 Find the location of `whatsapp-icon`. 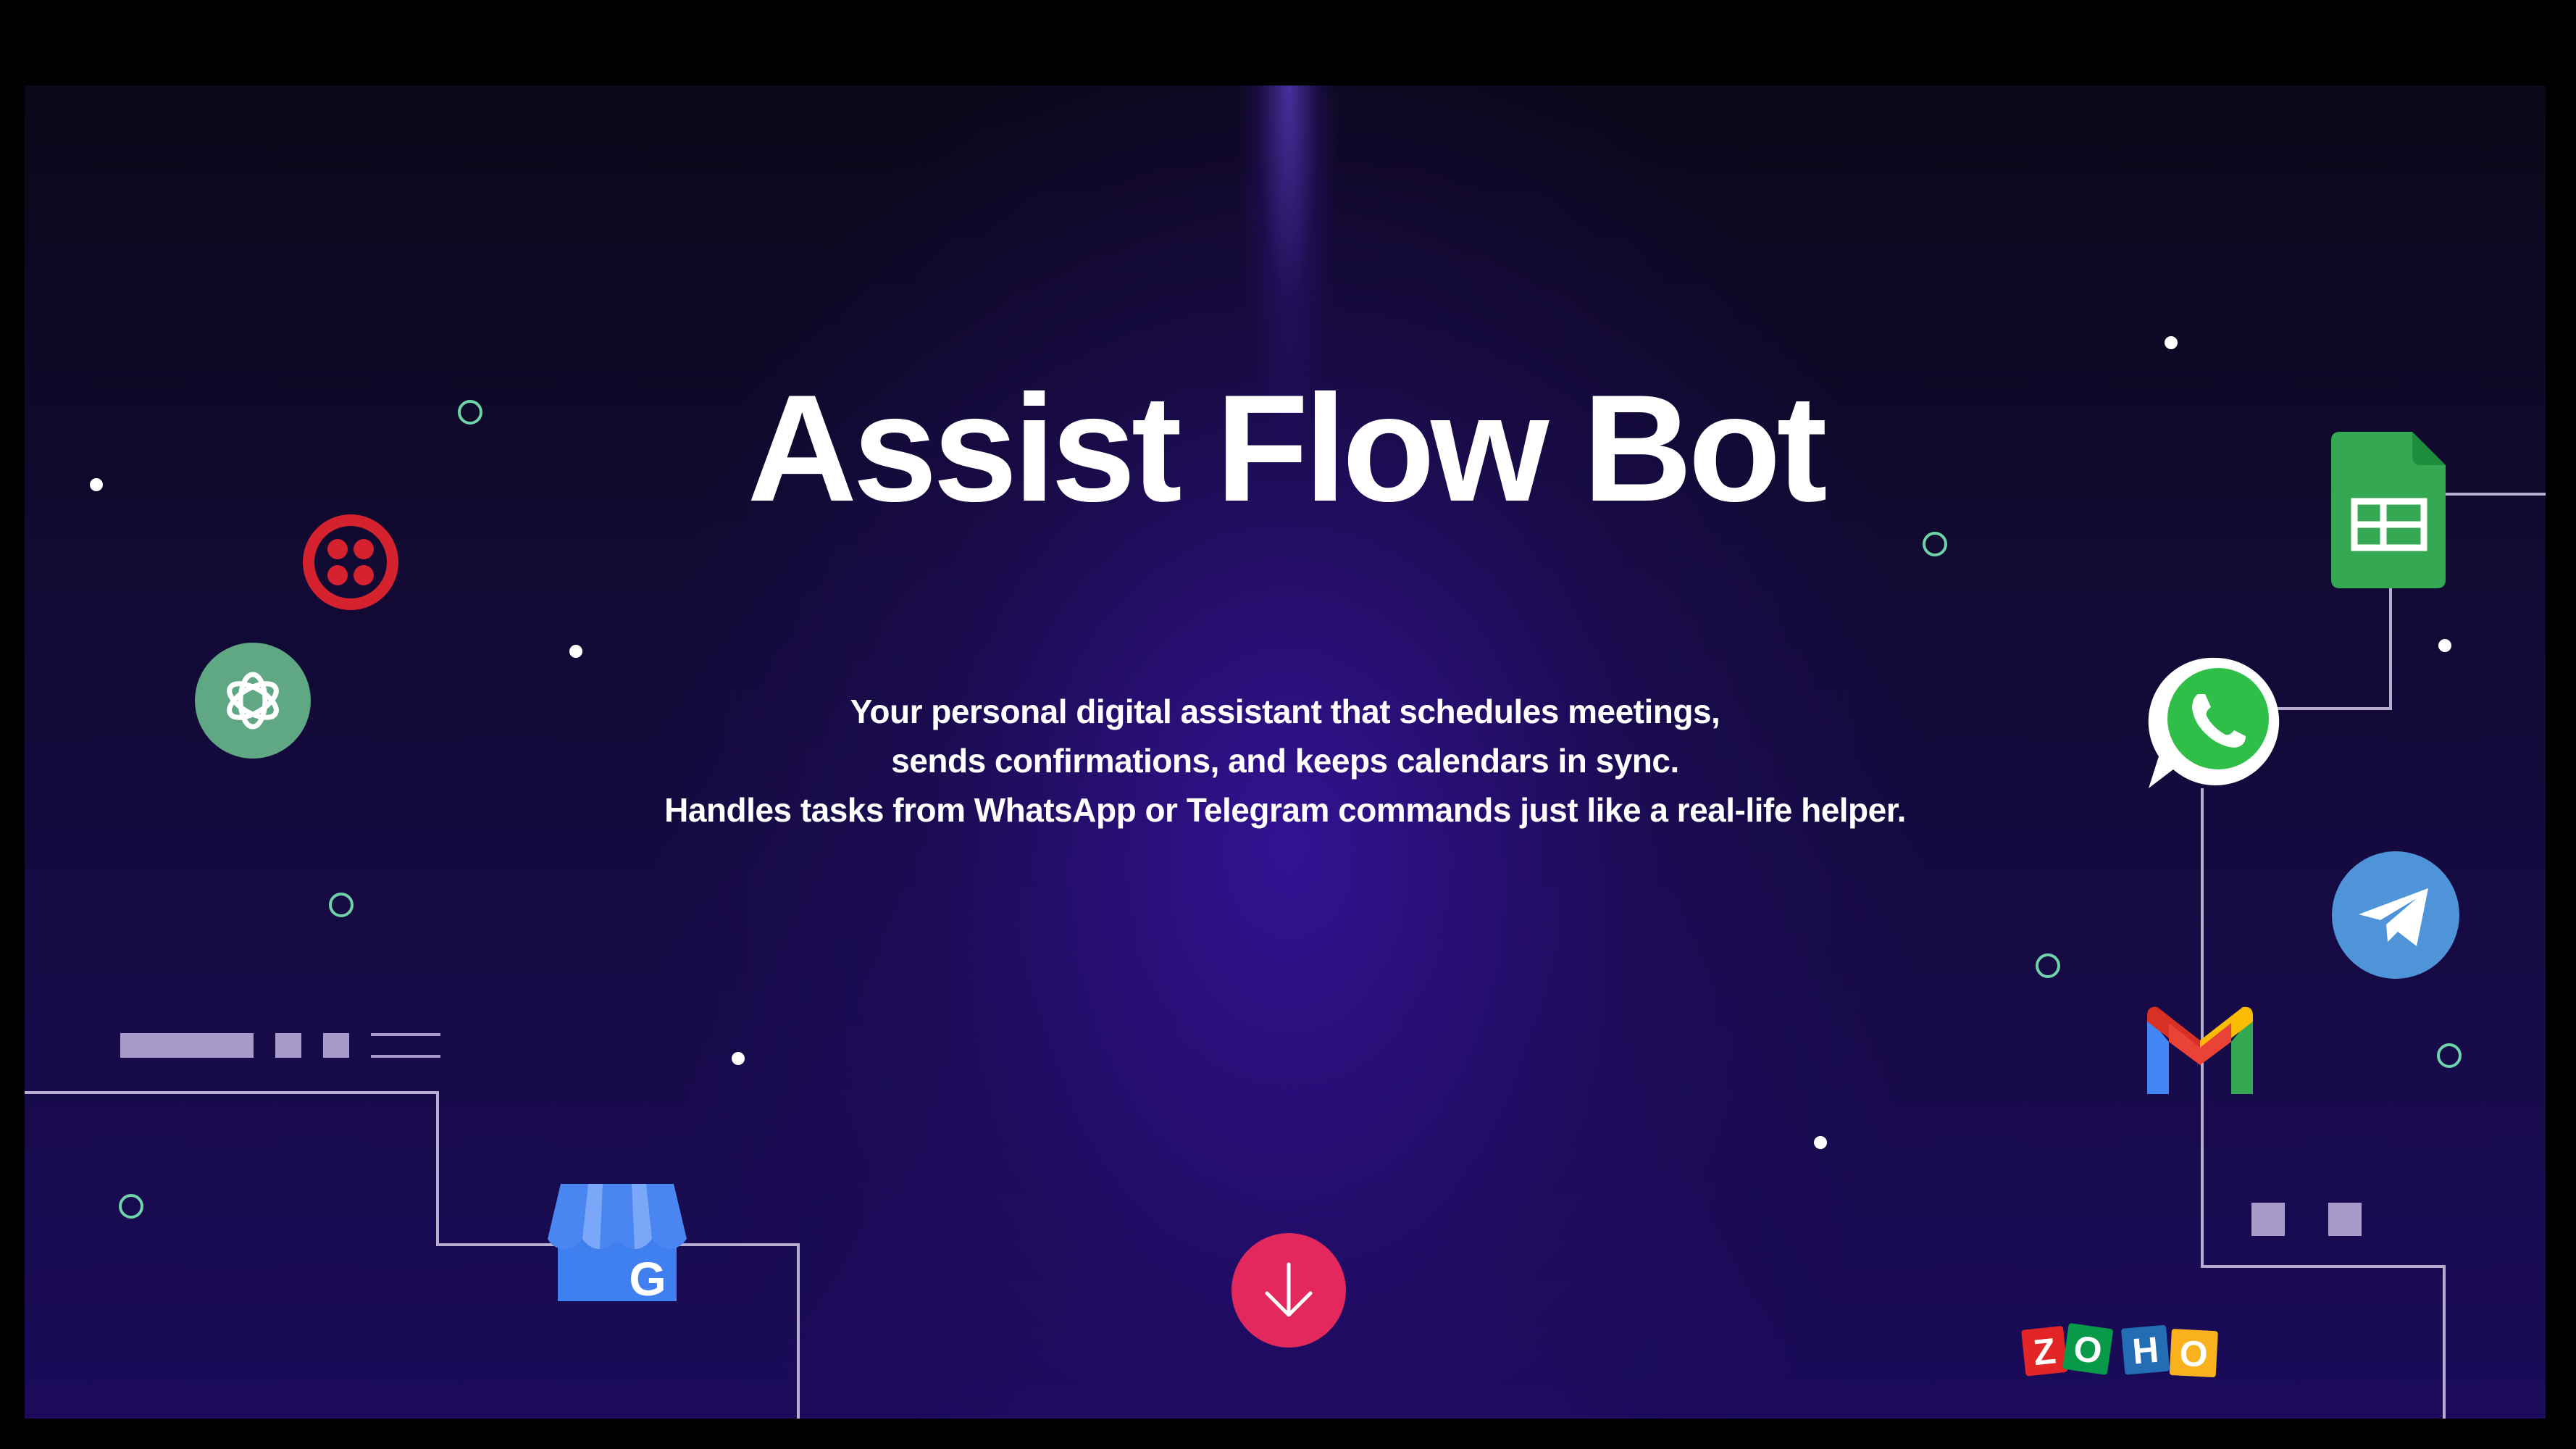

whatsapp-icon is located at coordinates (2214, 722).